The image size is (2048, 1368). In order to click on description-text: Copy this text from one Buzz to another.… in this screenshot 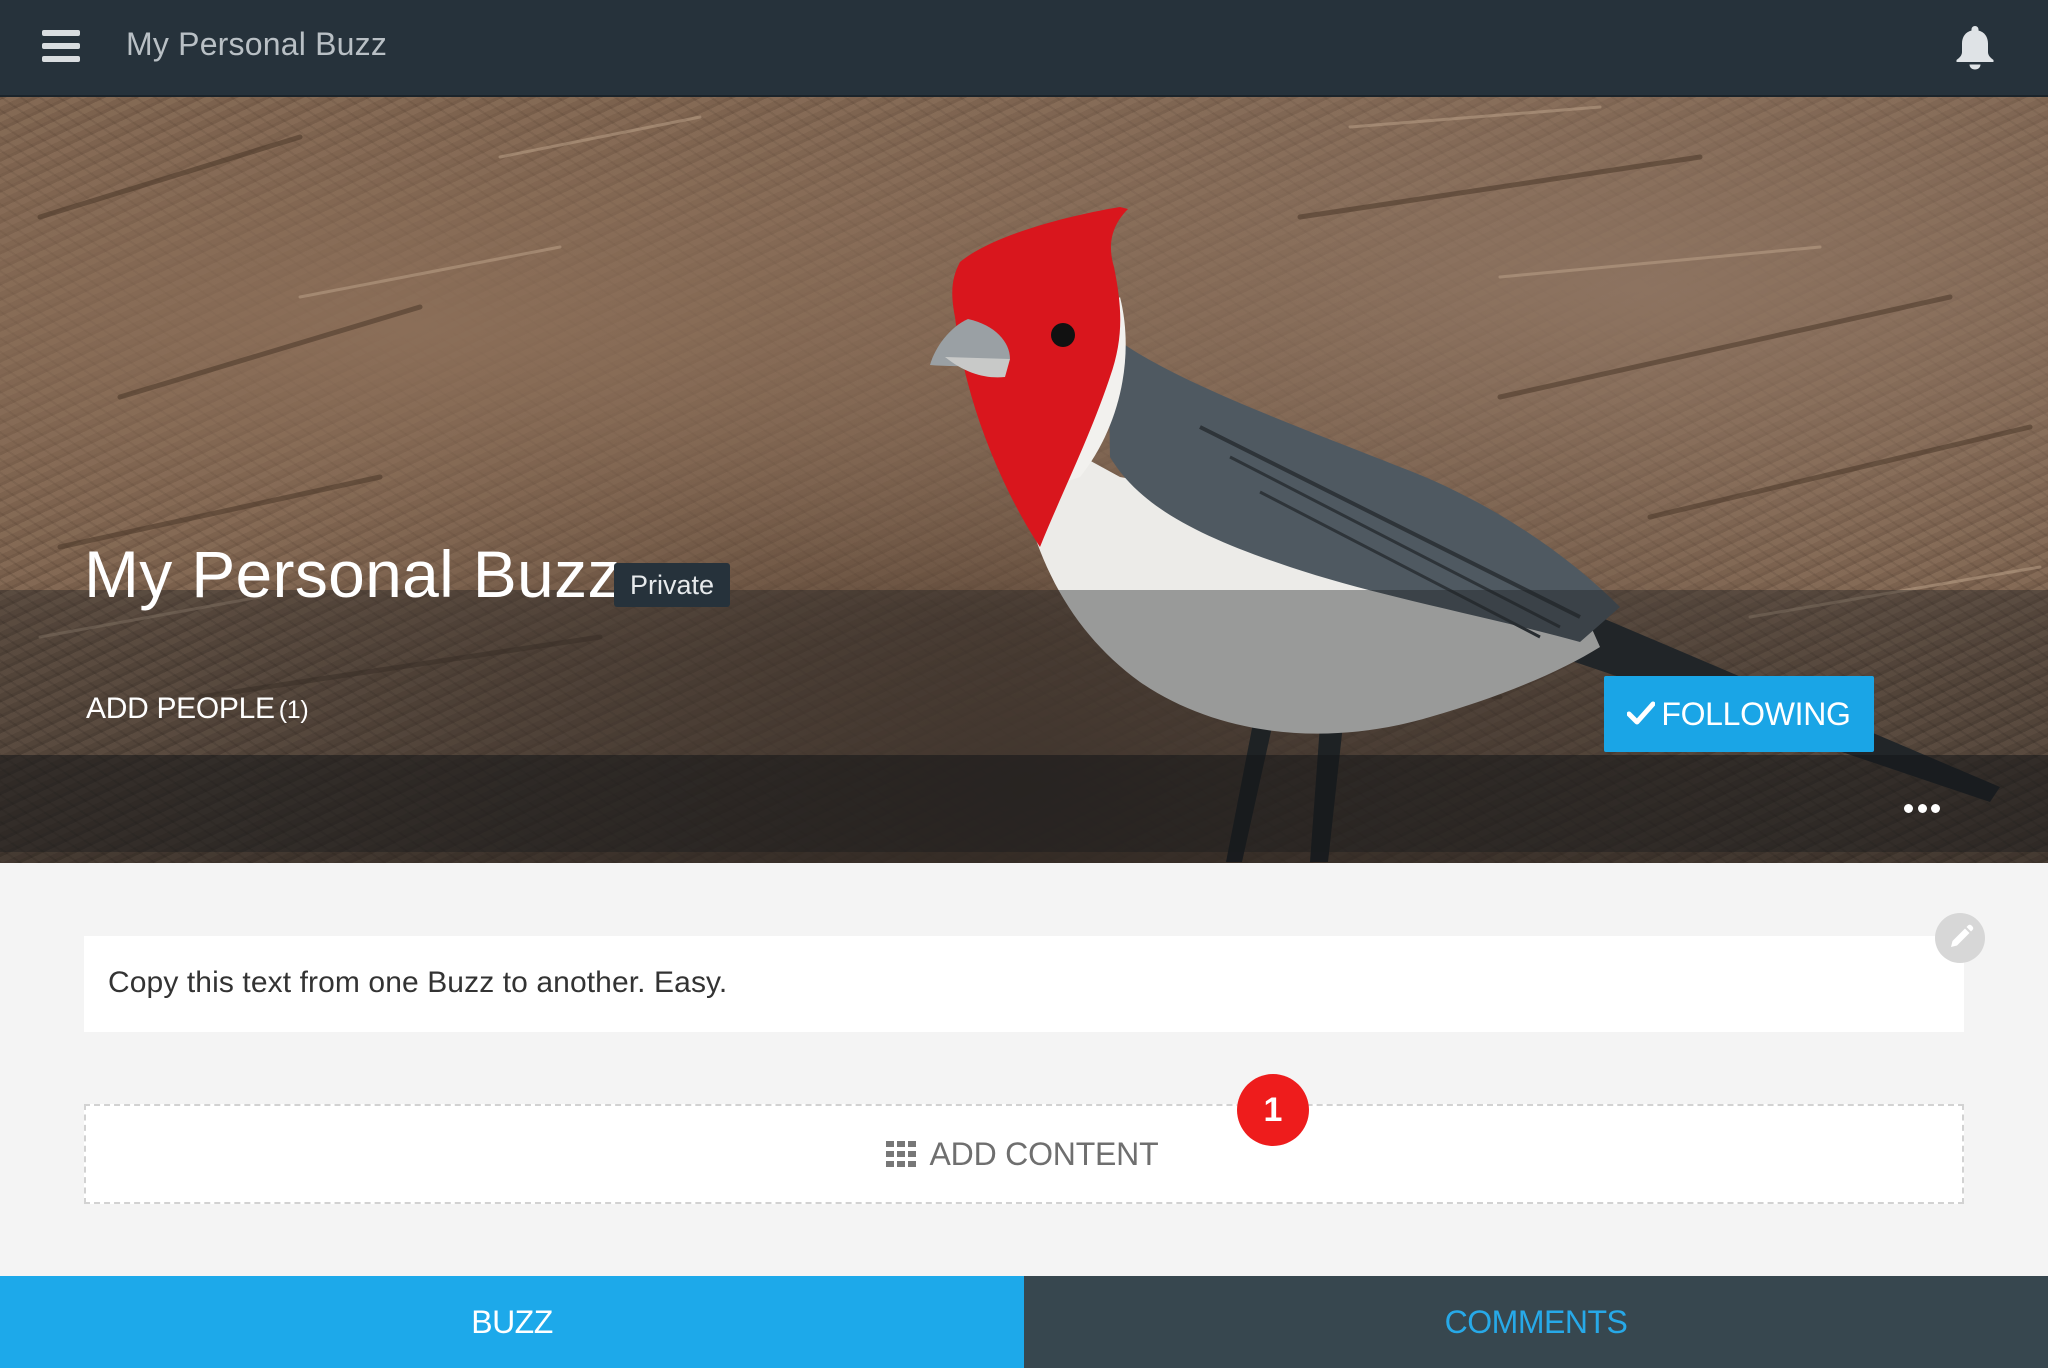, I will do `click(418, 982)`.